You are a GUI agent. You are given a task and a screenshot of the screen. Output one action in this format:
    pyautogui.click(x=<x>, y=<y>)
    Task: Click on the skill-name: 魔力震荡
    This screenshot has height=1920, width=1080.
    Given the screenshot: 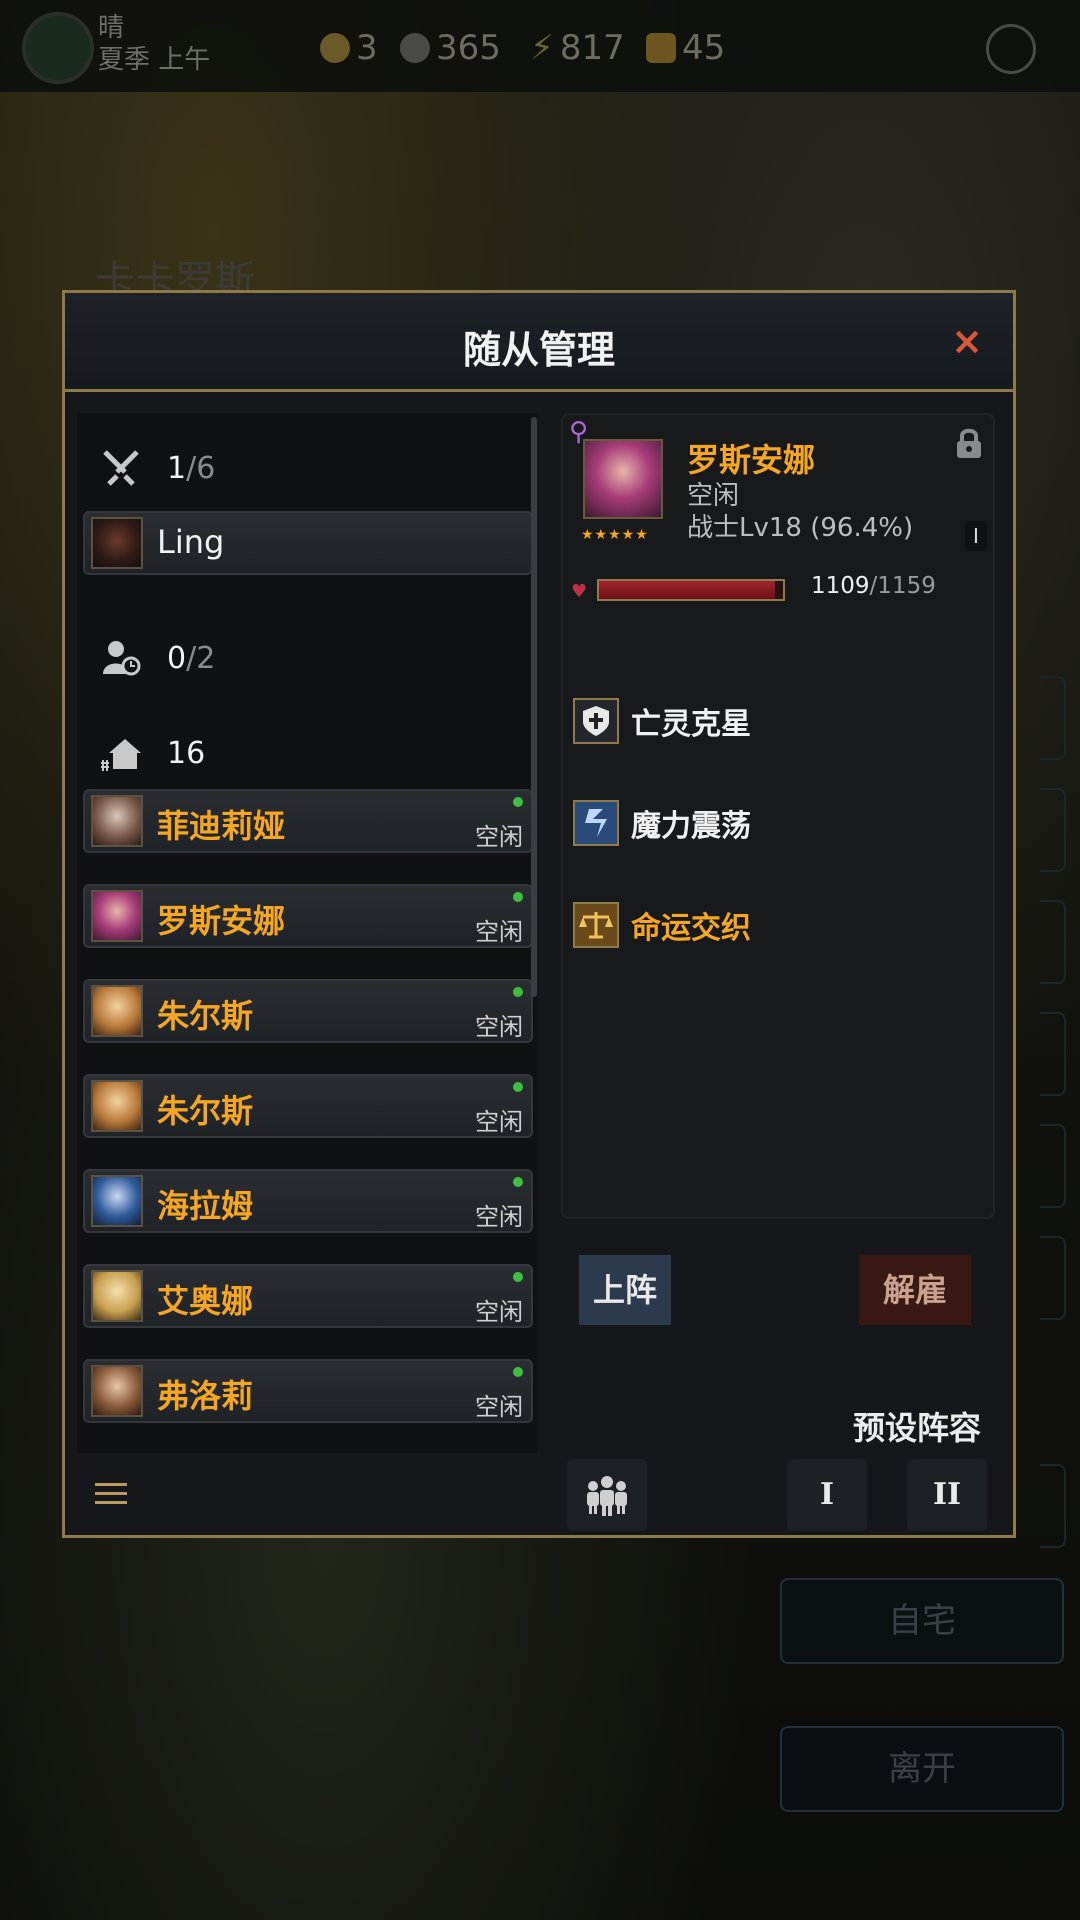 What is the action you would take?
    pyautogui.click(x=691, y=826)
    